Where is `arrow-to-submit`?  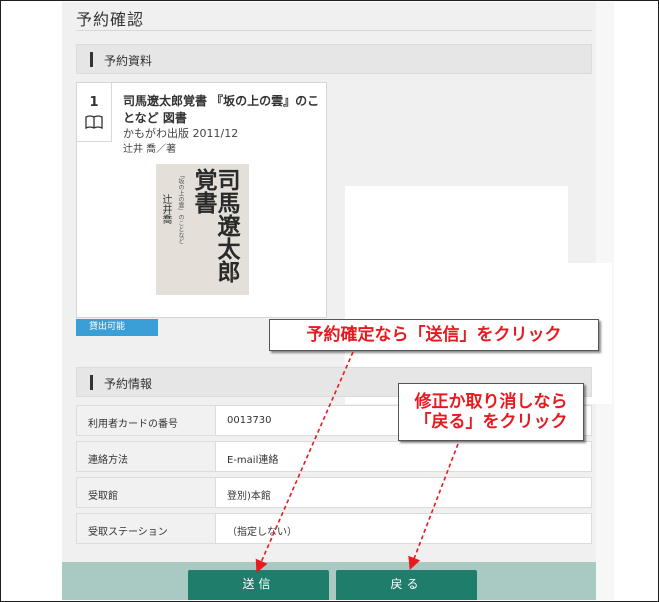 arrow-to-submit is located at coordinates (304, 462).